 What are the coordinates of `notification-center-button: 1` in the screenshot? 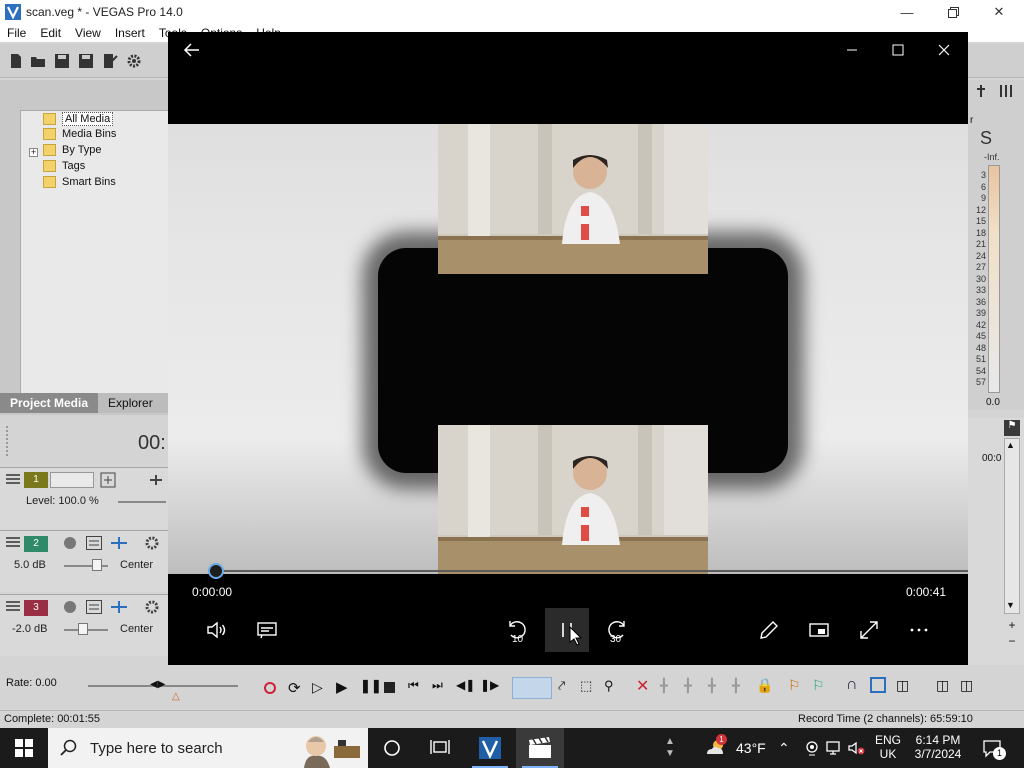 It's located at (994, 749).